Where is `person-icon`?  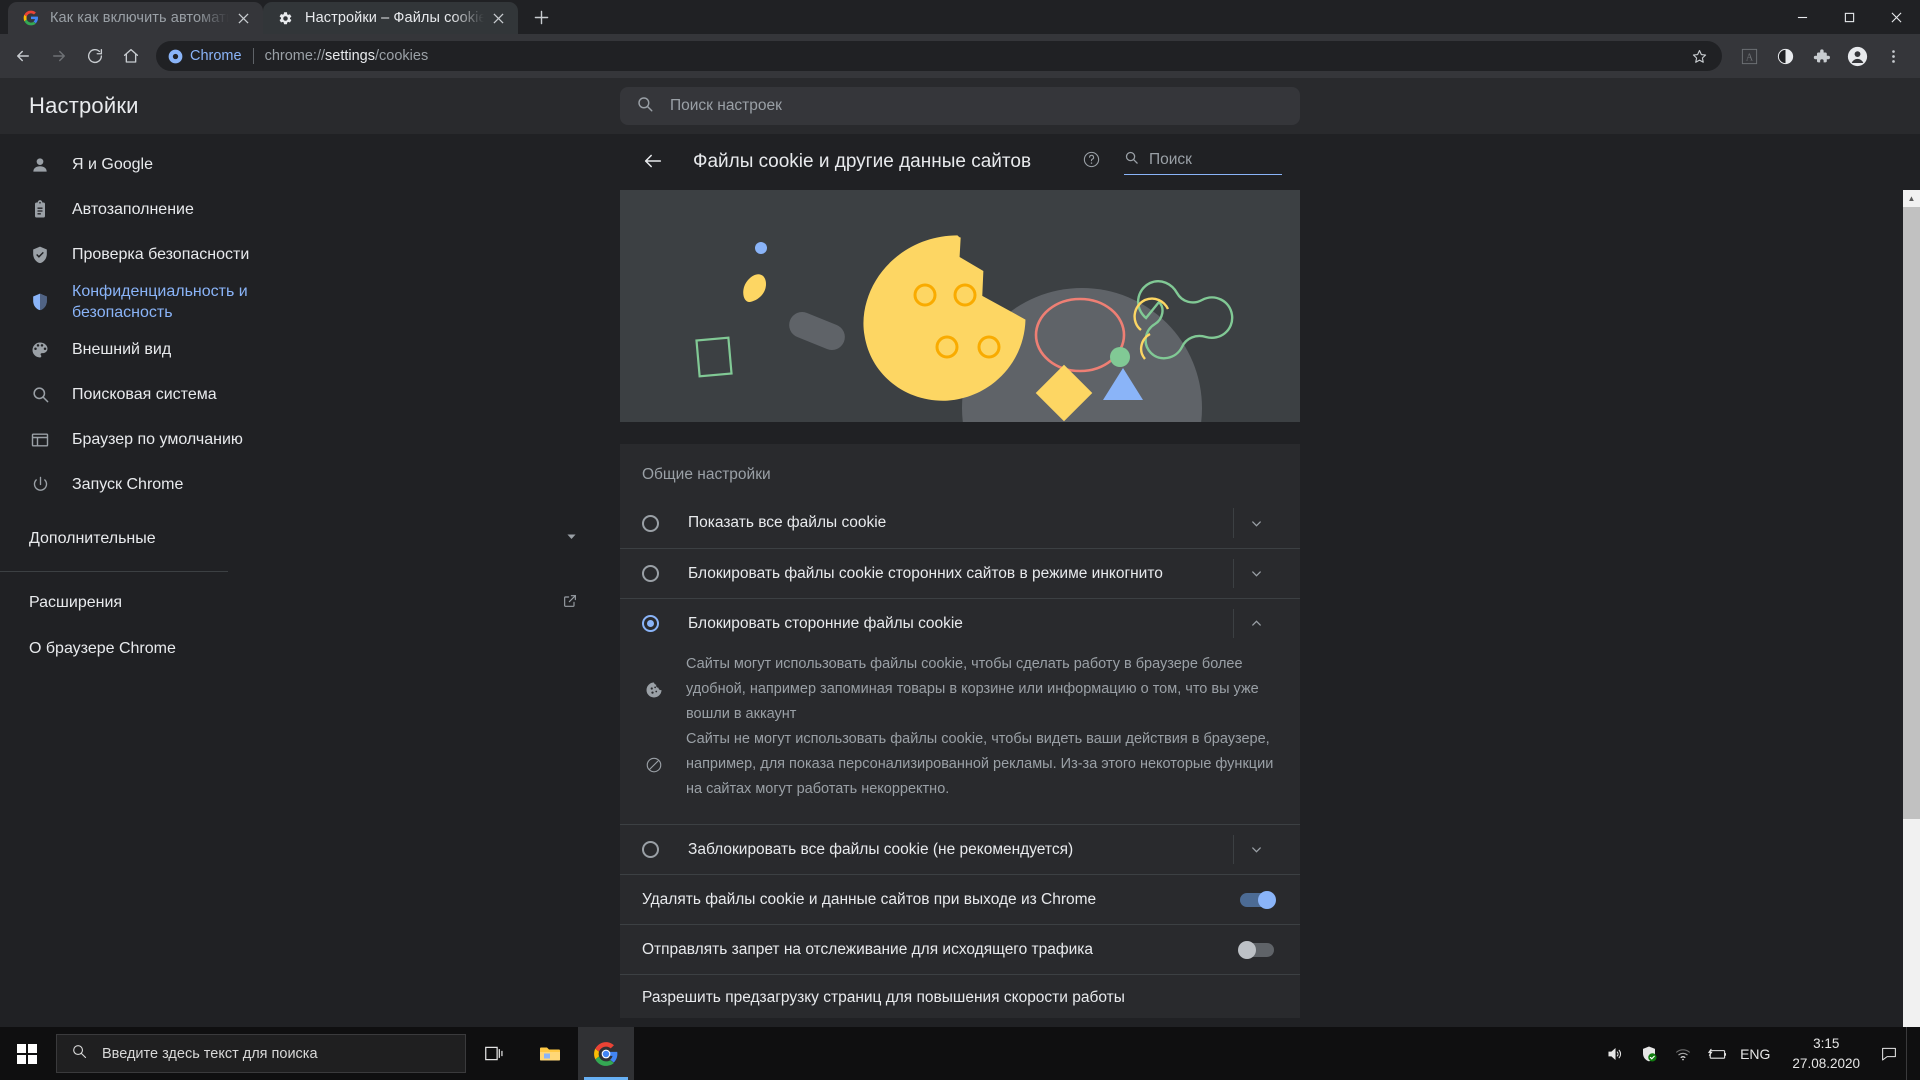 person-icon is located at coordinates (40, 165).